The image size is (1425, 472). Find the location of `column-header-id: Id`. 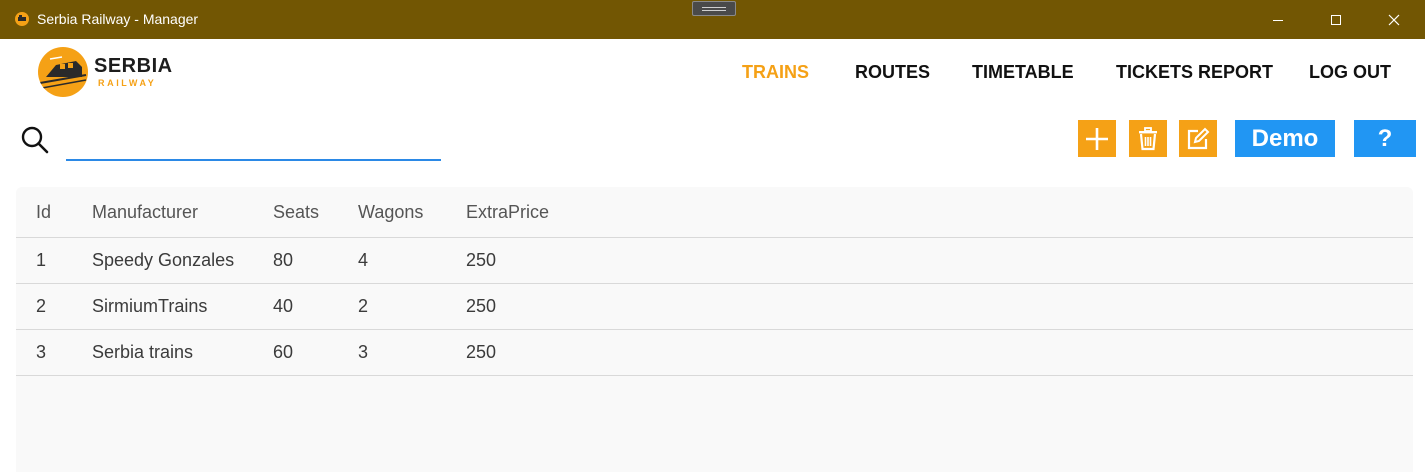

column-header-id: Id is located at coordinates (43, 212).